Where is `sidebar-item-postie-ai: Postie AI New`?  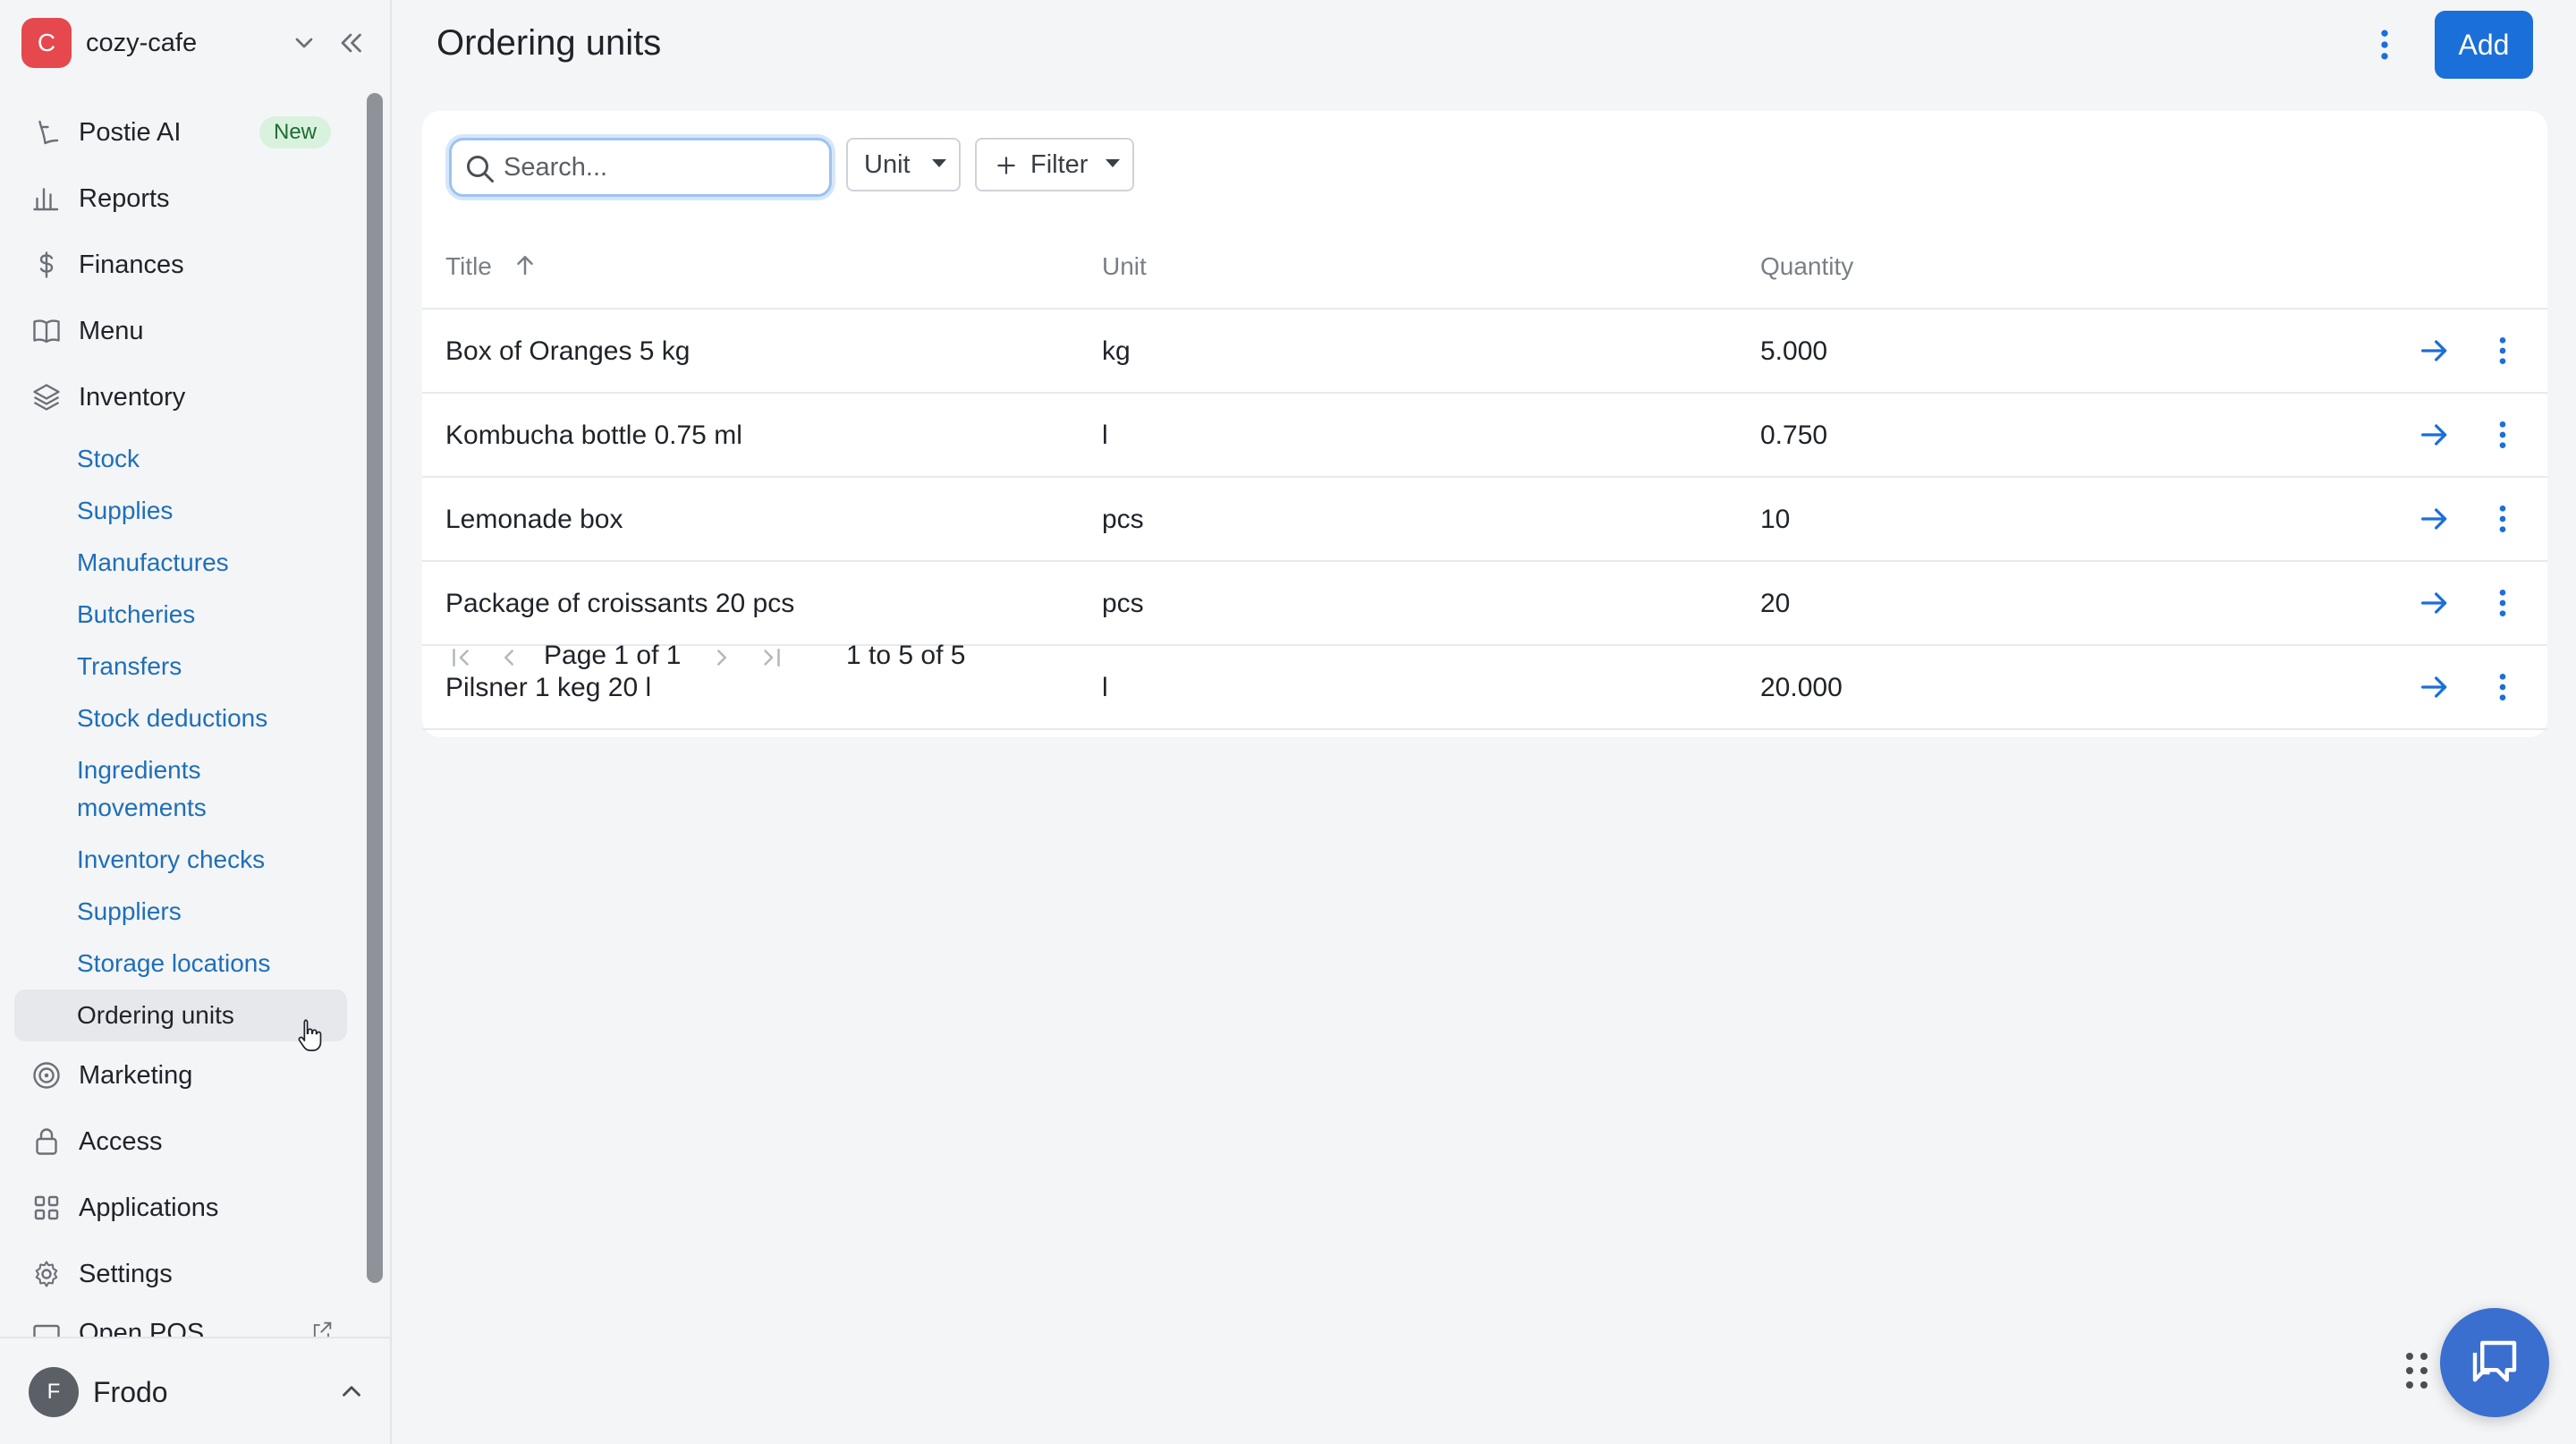
sidebar-item-postie-ai: Postie AI New is located at coordinates (180, 132).